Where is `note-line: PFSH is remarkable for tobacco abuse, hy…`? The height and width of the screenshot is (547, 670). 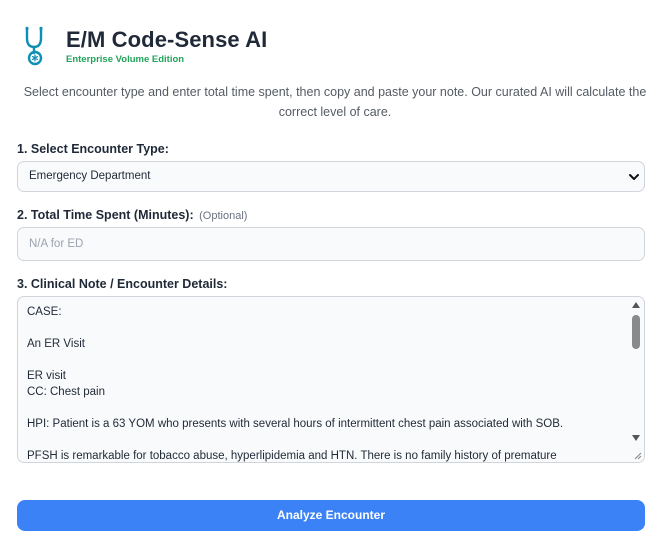 note-line: PFSH is remarkable for tobacco abuse, hy… is located at coordinates (292, 456).